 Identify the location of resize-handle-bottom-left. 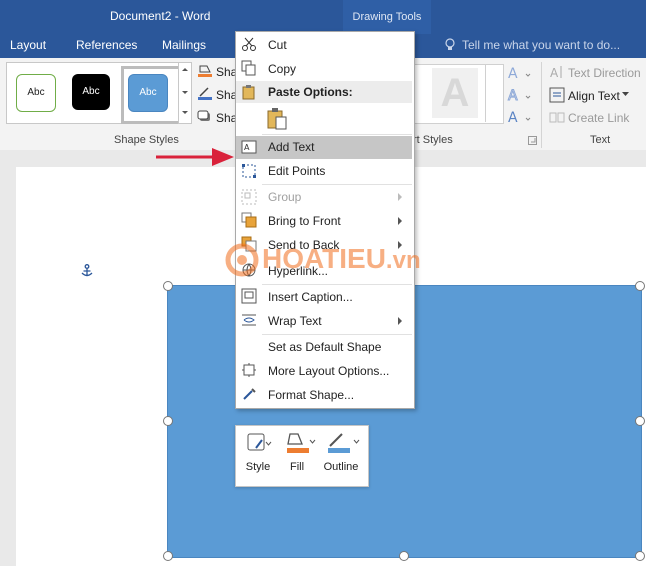
(168, 556).